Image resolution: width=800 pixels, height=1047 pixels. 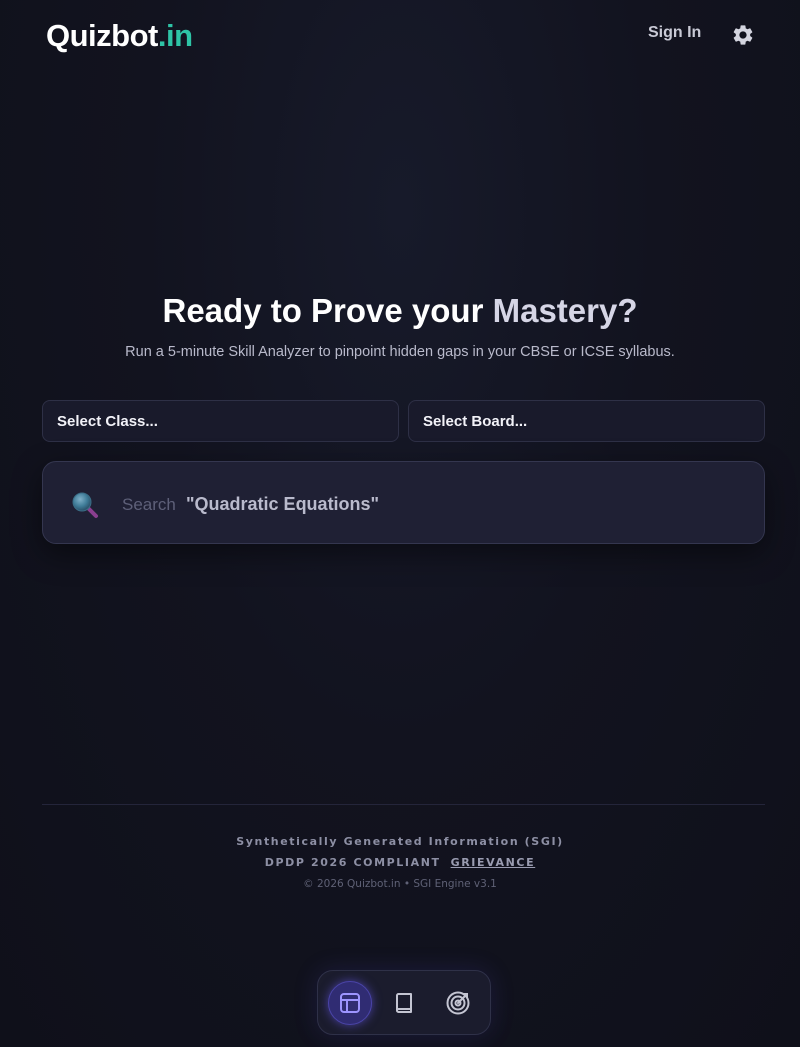 What do you see at coordinates (674, 33) in the screenshot?
I see `sign-in-link: Sign In` at bounding box center [674, 33].